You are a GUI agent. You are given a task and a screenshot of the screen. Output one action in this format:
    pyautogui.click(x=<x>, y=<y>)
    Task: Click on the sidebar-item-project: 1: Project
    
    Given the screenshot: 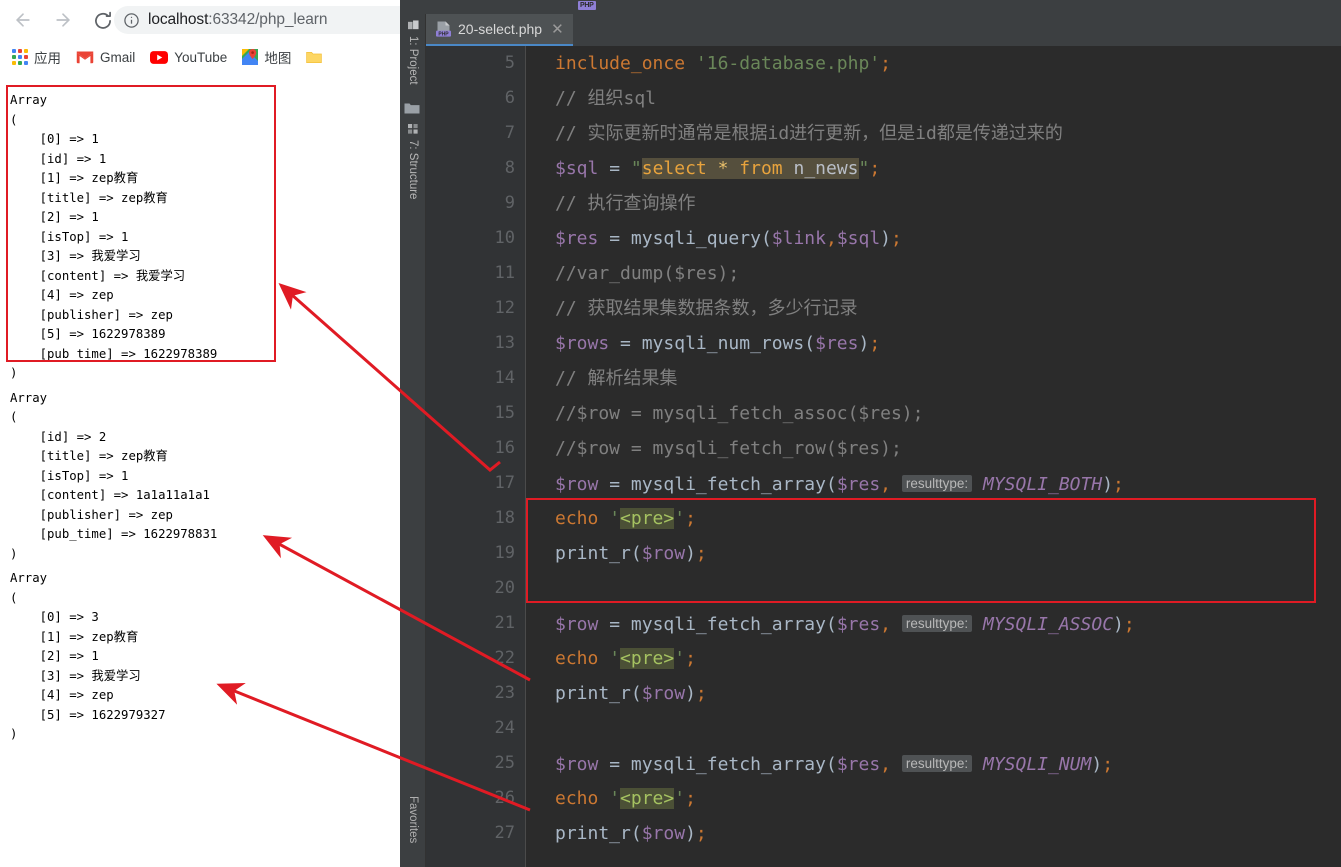 What is the action you would take?
    pyautogui.click(x=413, y=52)
    